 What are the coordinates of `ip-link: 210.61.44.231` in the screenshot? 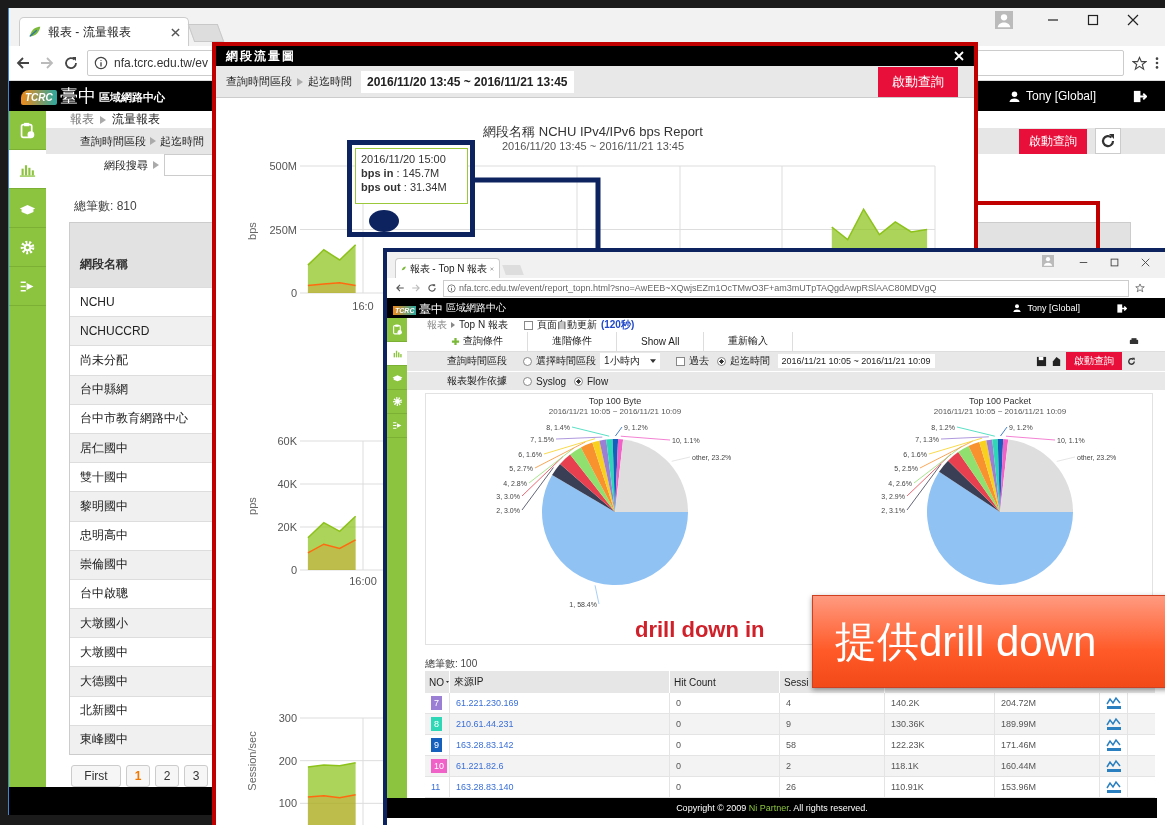 It's located at (560, 724).